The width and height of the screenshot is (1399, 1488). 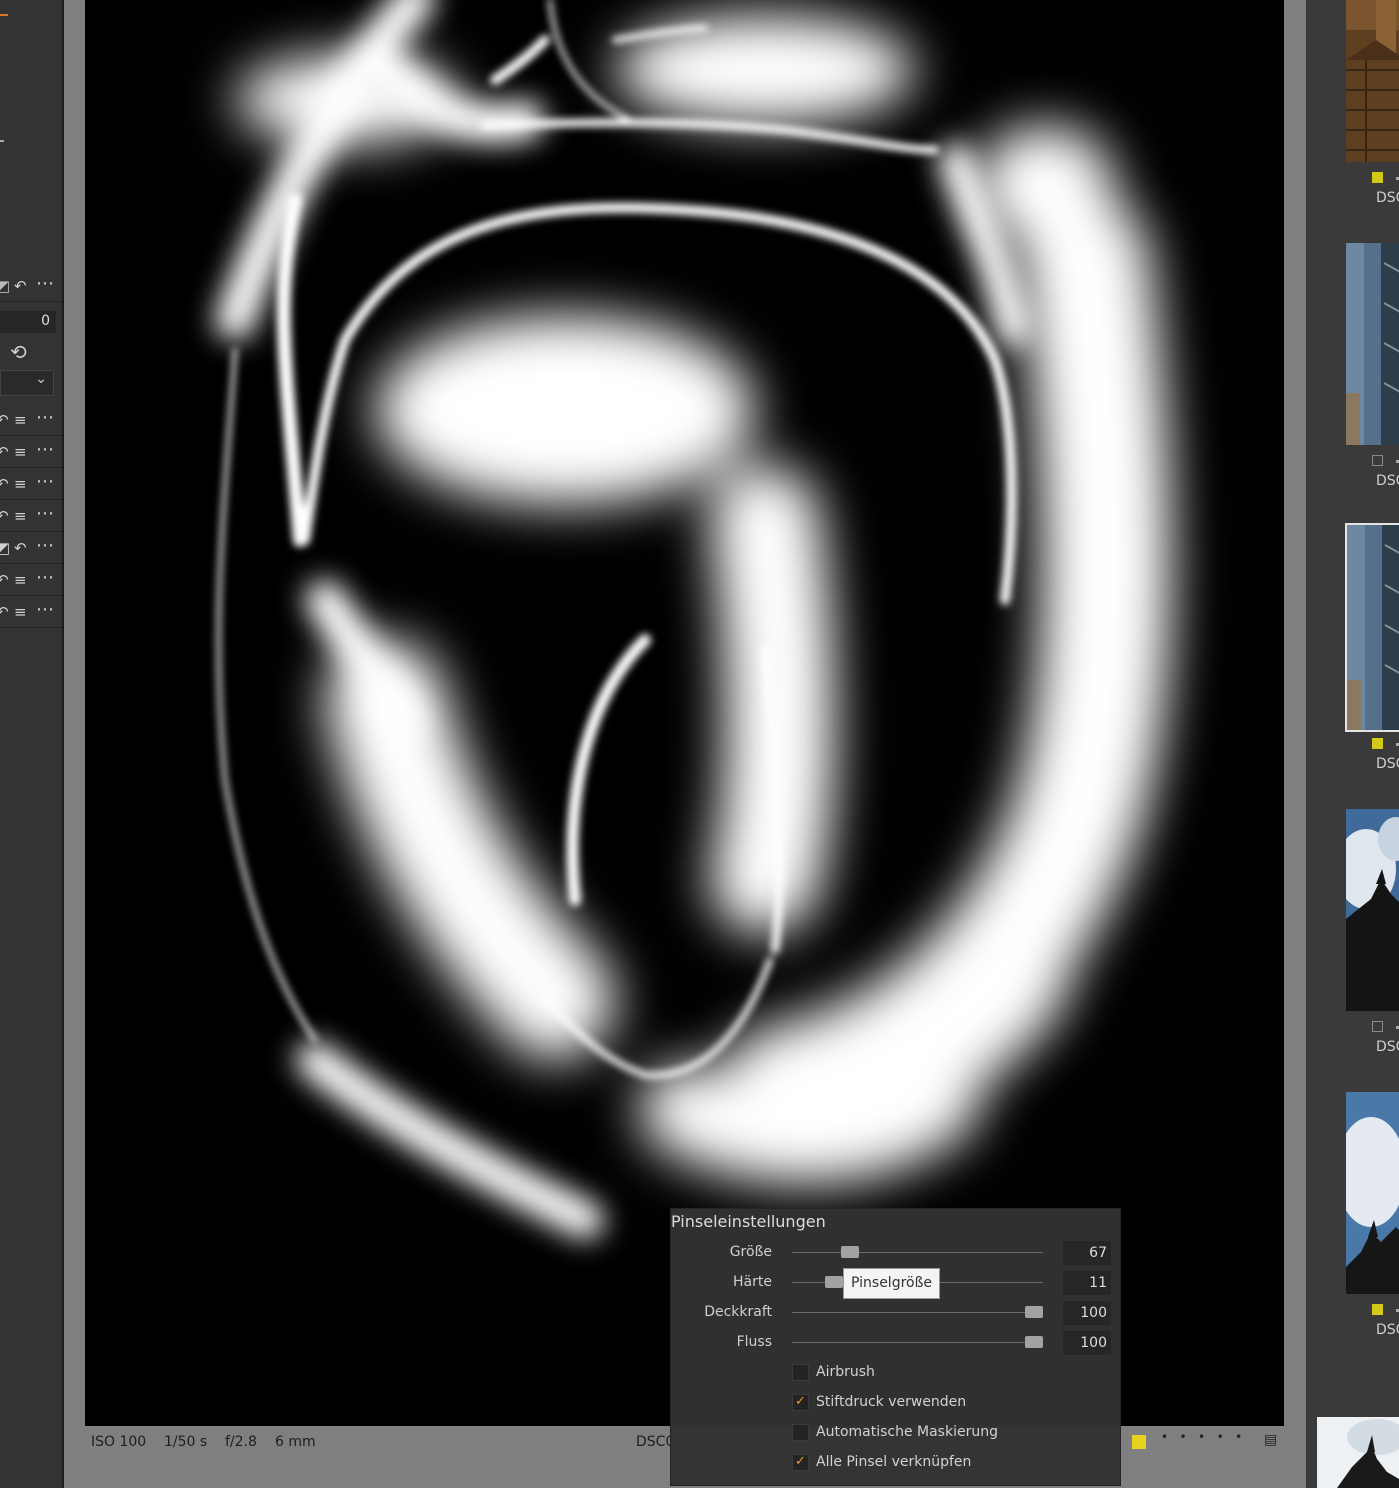 What do you see at coordinates (917, 1342) in the screenshot?
I see `flow-slider` at bounding box center [917, 1342].